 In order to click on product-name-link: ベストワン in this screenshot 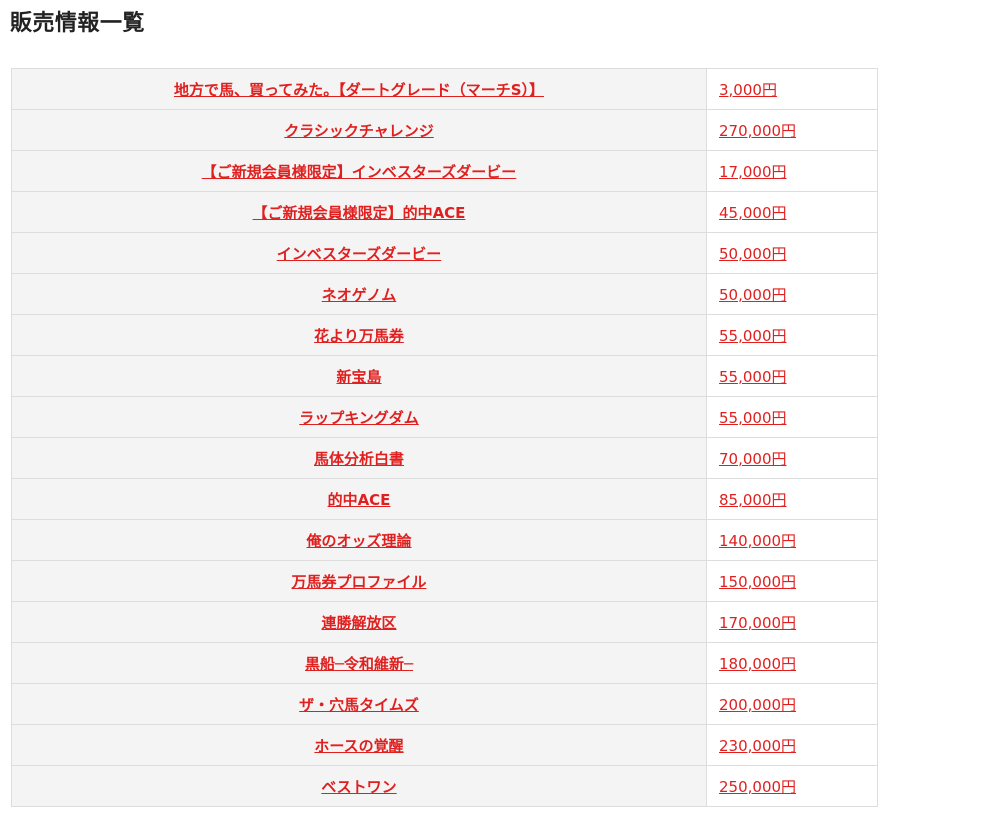, I will do `click(358, 787)`.